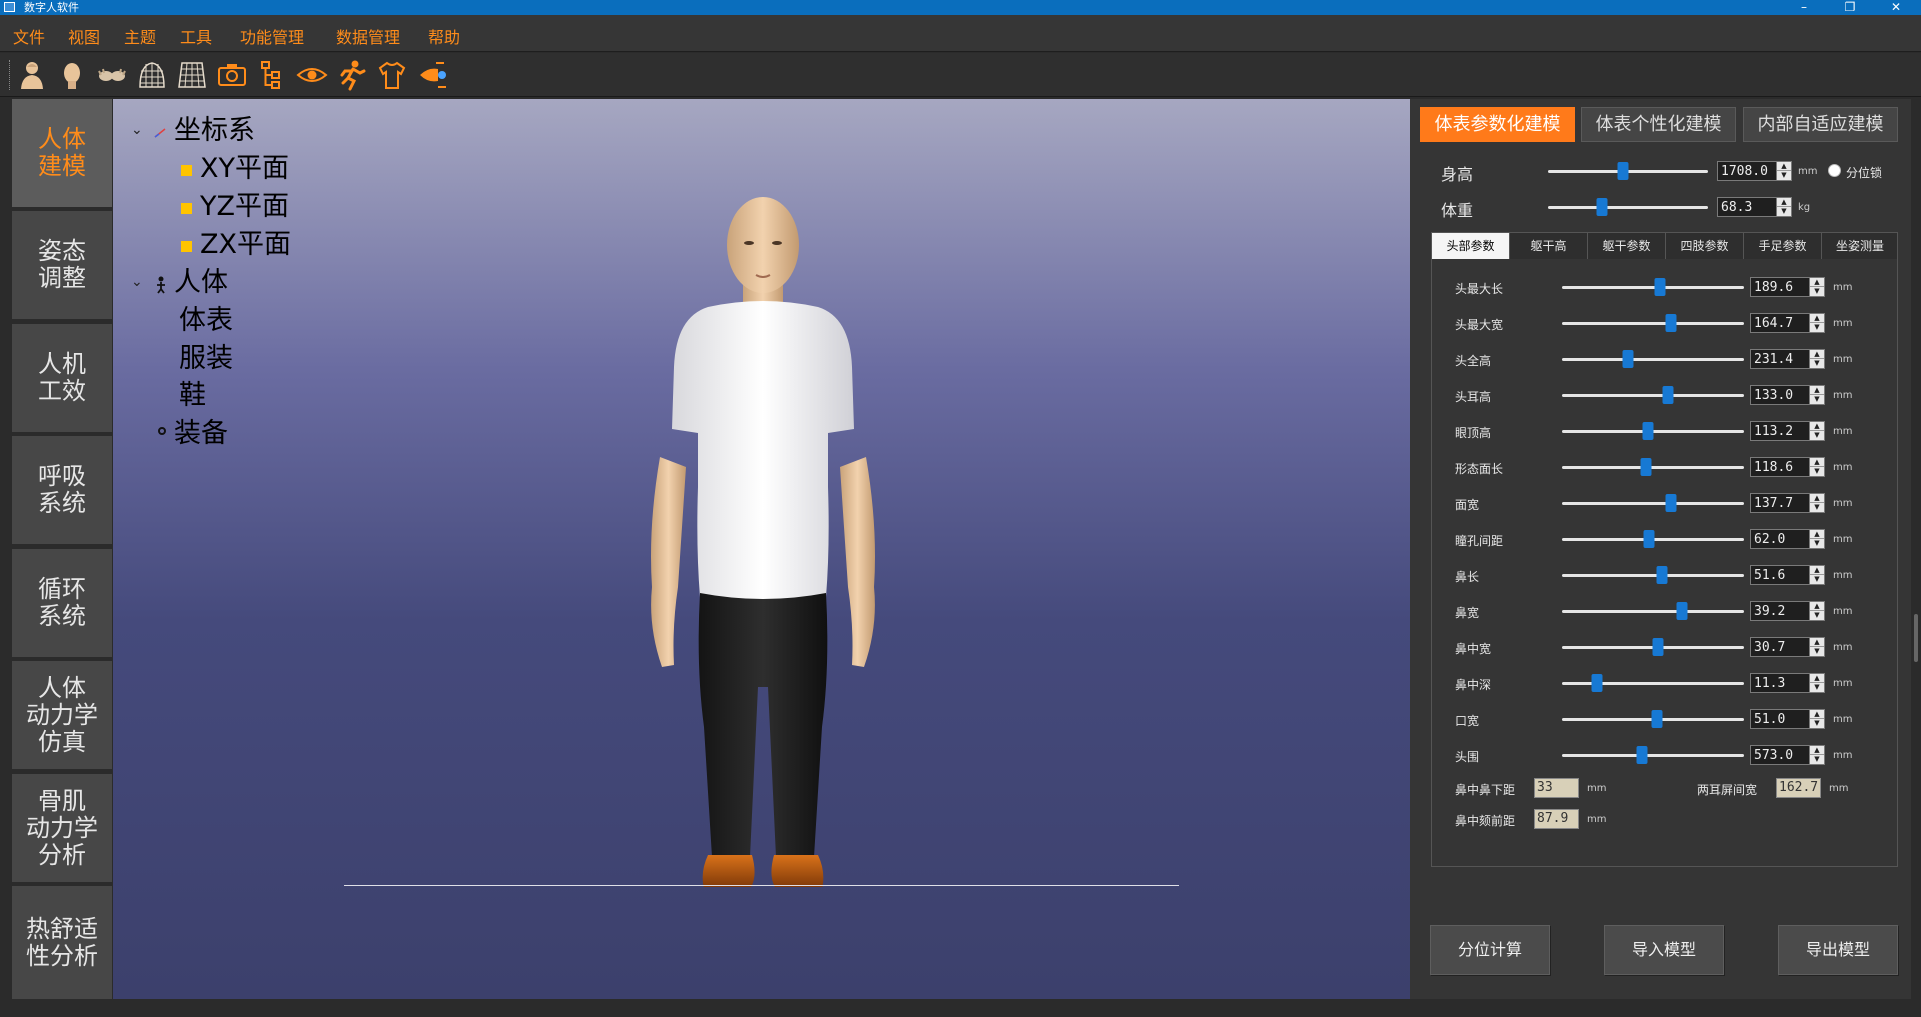 The width and height of the screenshot is (1921, 1017). What do you see at coordinates (1664, 950) in the screenshot?
I see `import-model-button: 导入模型` at bounding box center [1664, 950].